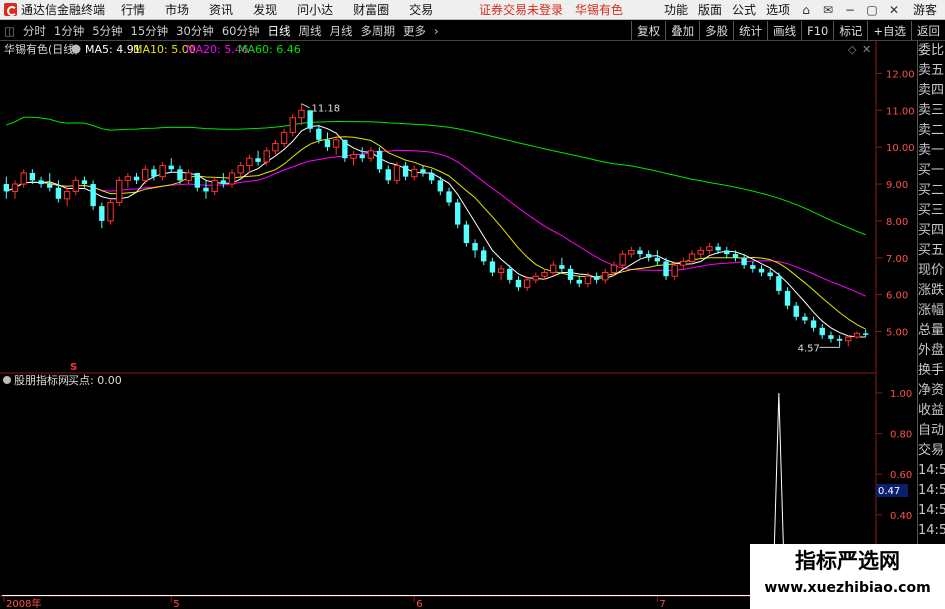  What do you see at coordinates (676, 9) in the screenshot?
I see `menu-item-function: 功能` at bounding box center [676, 9].